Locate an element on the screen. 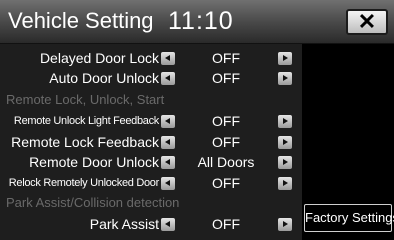 Image resolution: width=394 pixels, height=240 pixels. close-button: ✕ is located at coordinates (367, 22).